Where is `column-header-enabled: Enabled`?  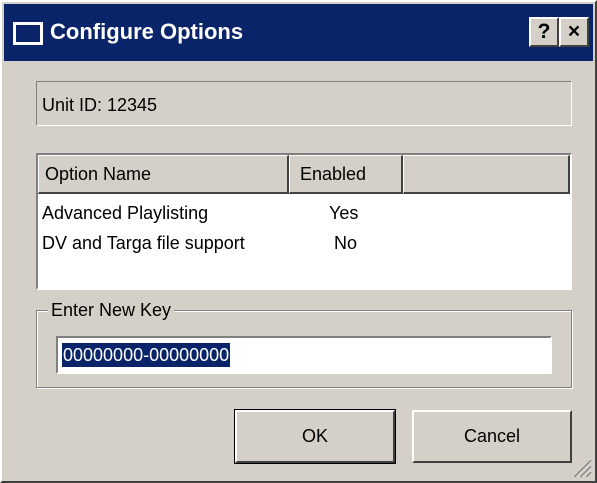 column-header-enabled: Enabled is located at coordinates (346, 174).